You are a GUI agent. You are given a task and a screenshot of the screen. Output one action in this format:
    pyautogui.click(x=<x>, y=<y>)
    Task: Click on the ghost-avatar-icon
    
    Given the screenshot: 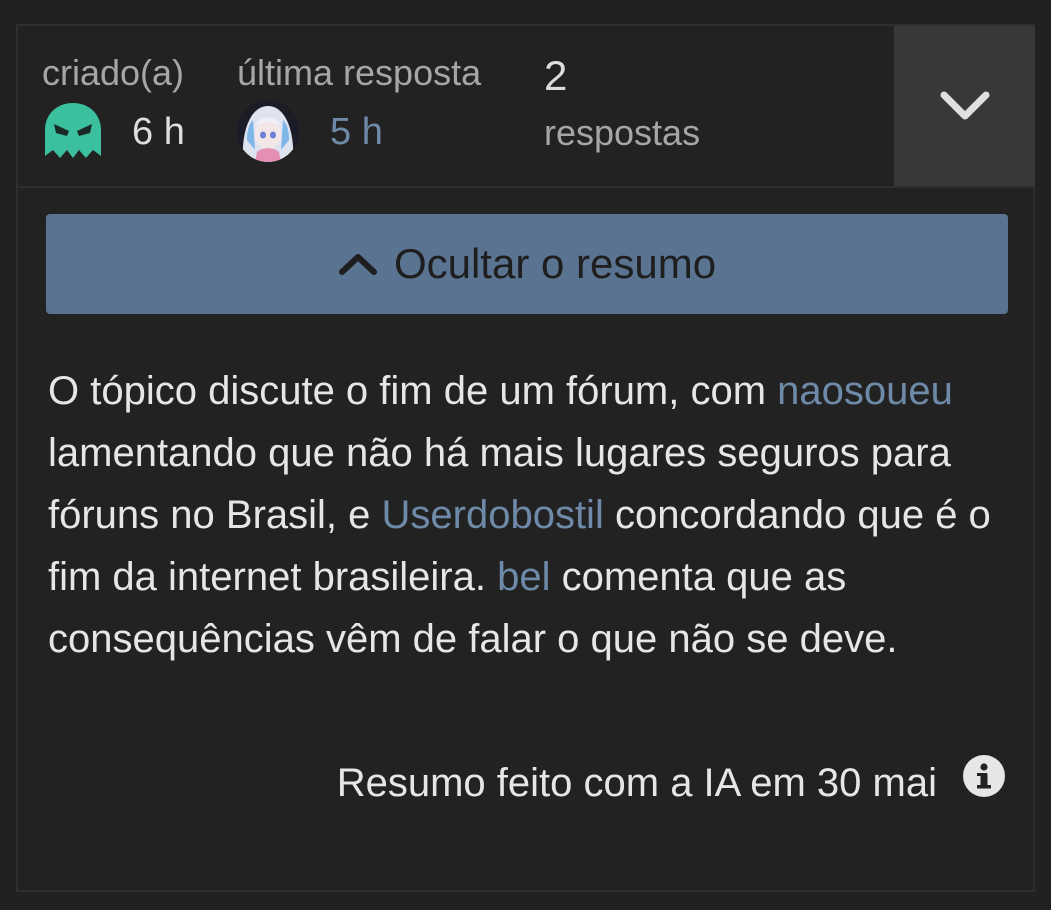 What is the action you would take?
    pyautogui.click(x=73, y=131)
    